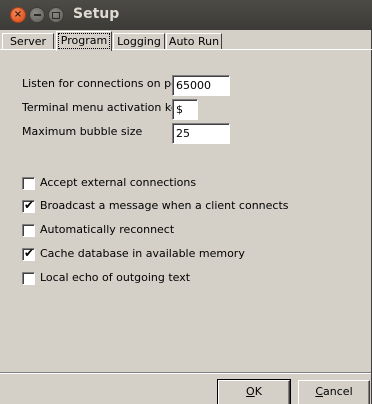 The image size is (372, 404). I want to click on menu-key-input, so click(185, 109).